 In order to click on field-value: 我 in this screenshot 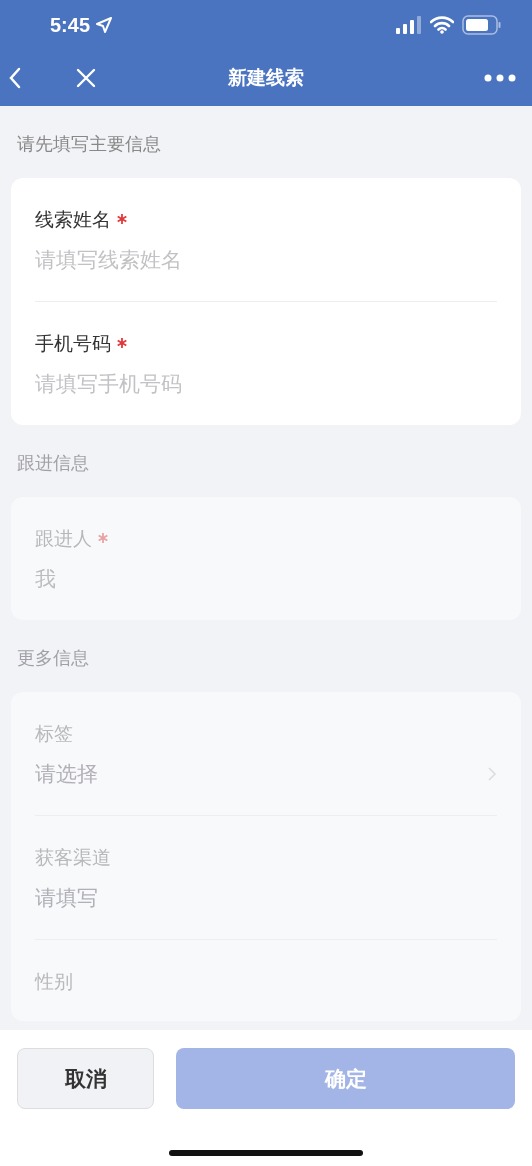, I will do `click(45, 579)`.